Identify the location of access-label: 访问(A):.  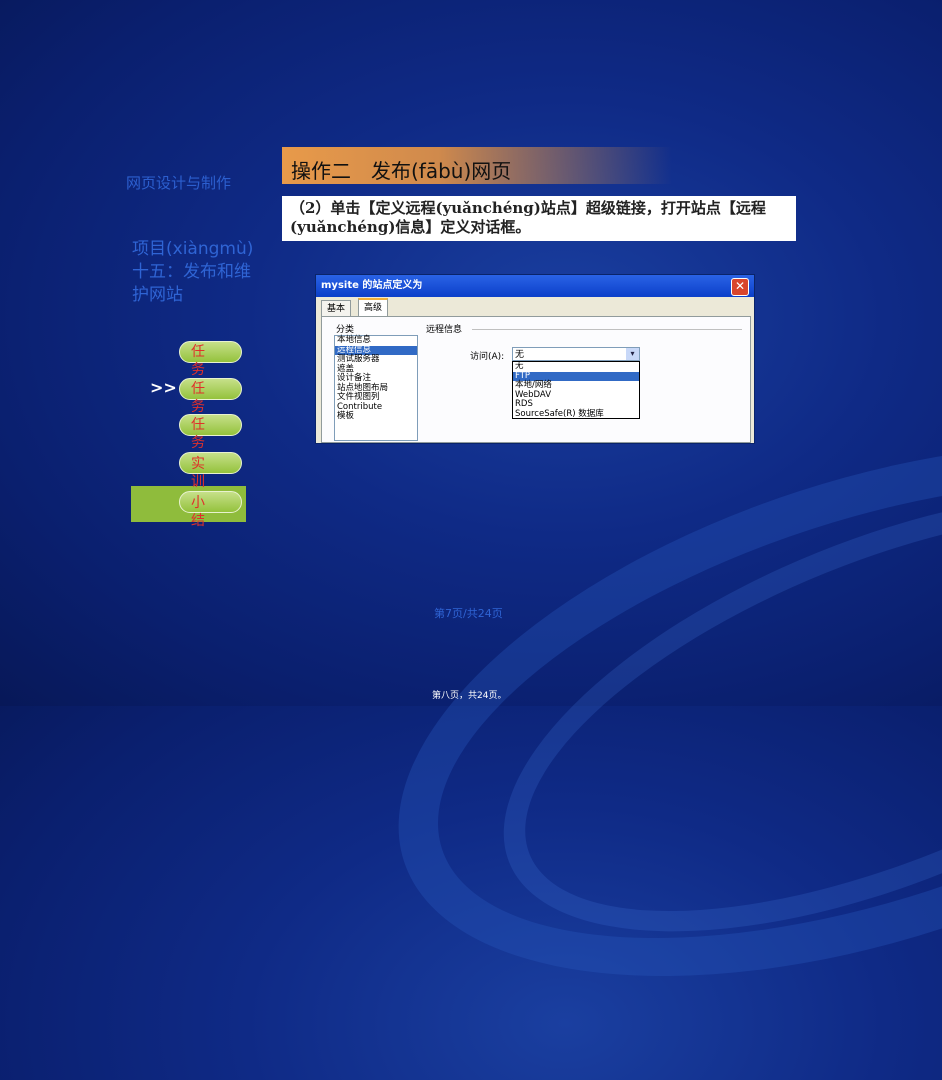
(487, 357).